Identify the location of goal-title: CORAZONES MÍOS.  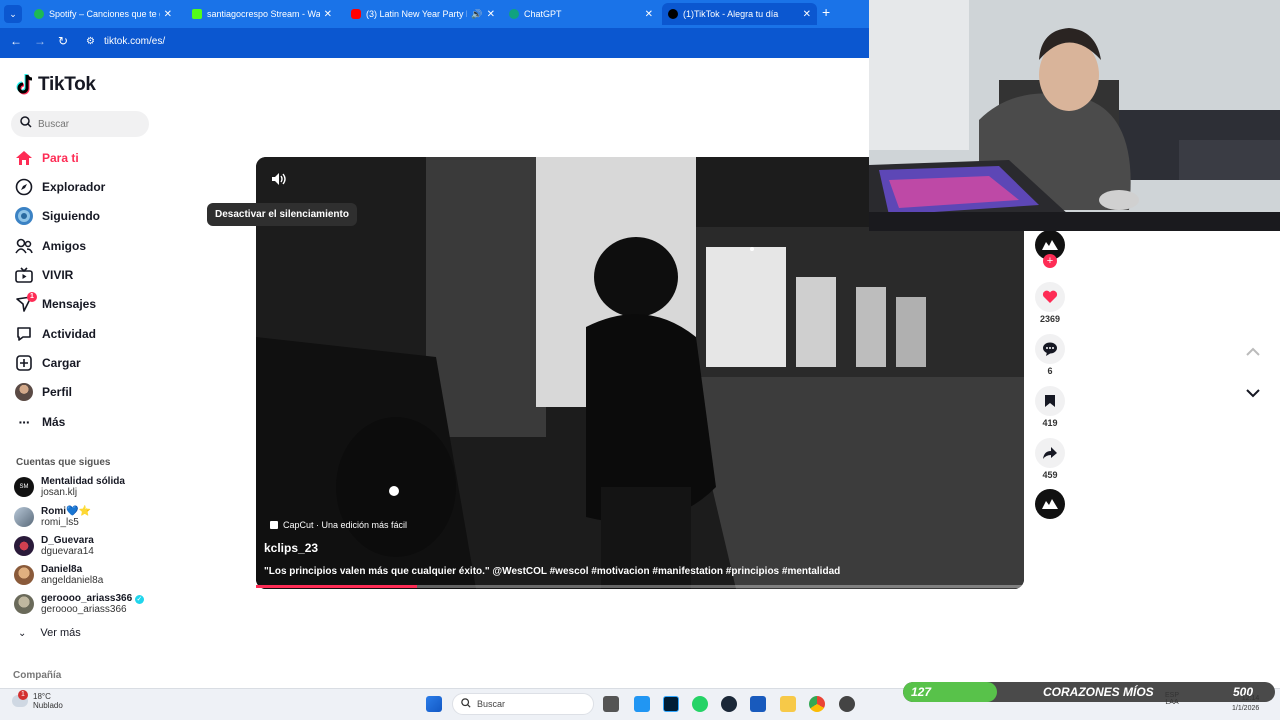
(1098, 692).